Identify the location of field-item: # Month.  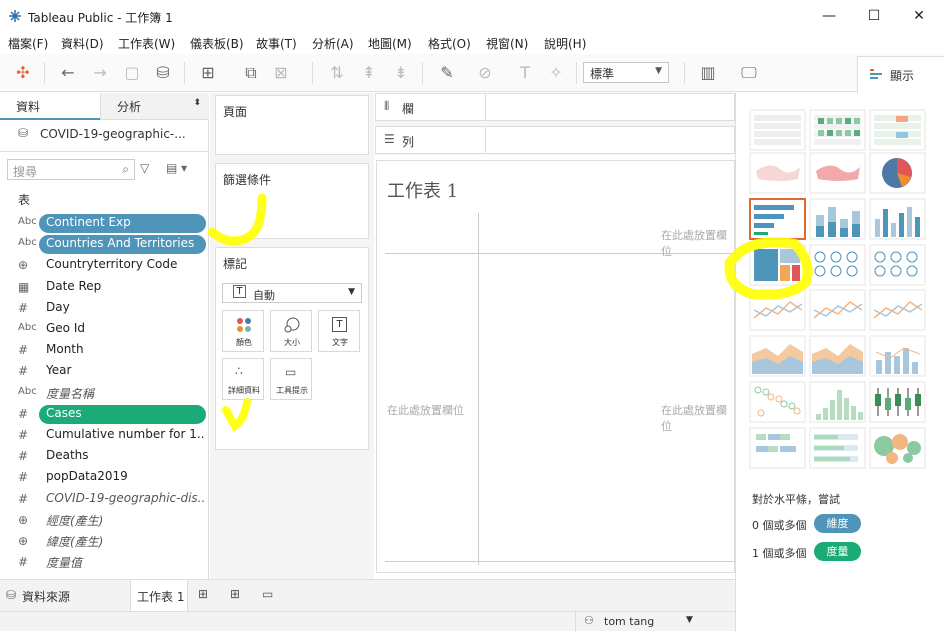
(104, 350).